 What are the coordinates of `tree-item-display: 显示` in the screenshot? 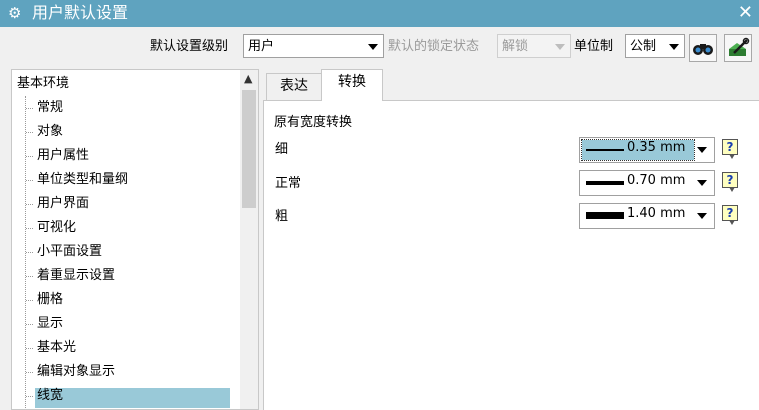 It's located at (133, 324).